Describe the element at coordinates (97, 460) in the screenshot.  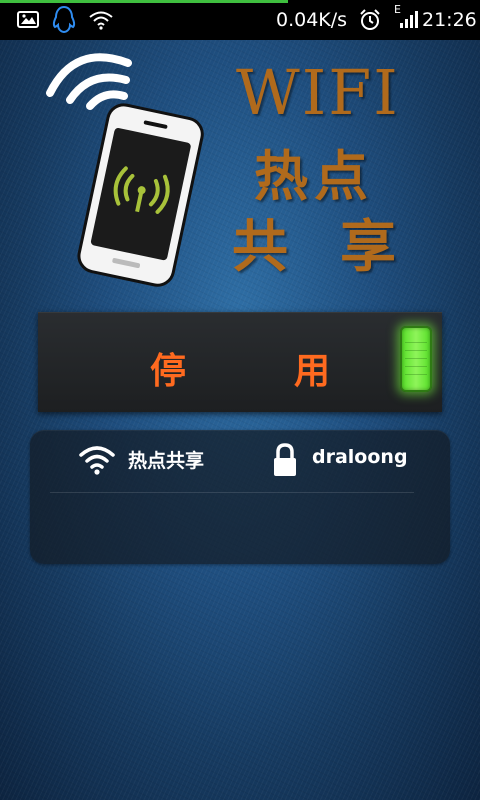
I see `wifi-icon` at that location.